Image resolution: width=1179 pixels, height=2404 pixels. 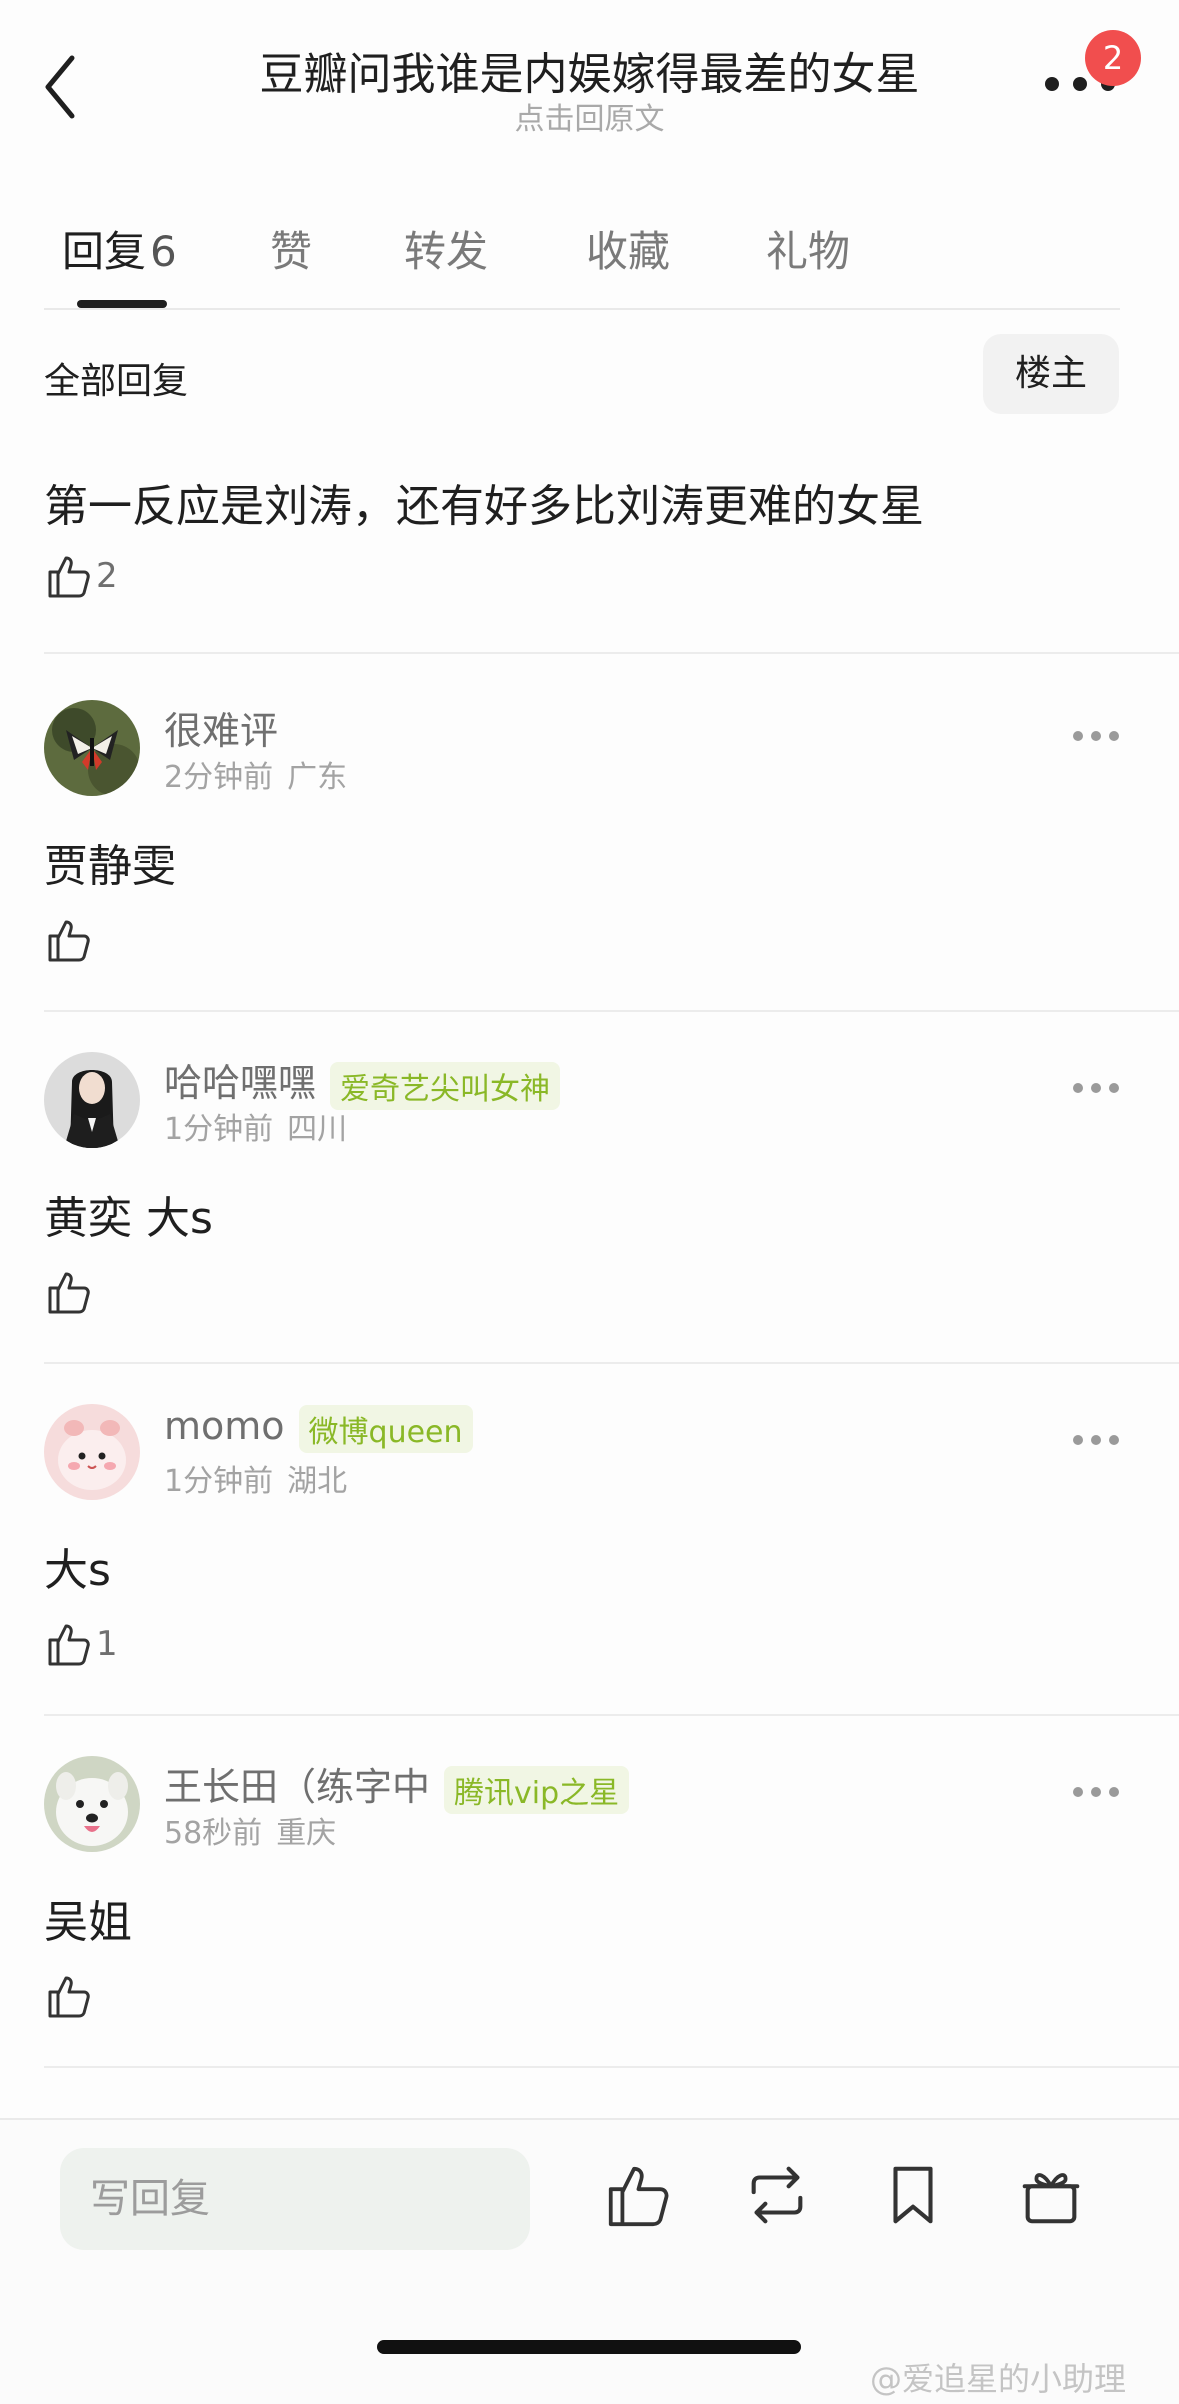 I want to click on repost-action-button, so click(x=777, y=2195).